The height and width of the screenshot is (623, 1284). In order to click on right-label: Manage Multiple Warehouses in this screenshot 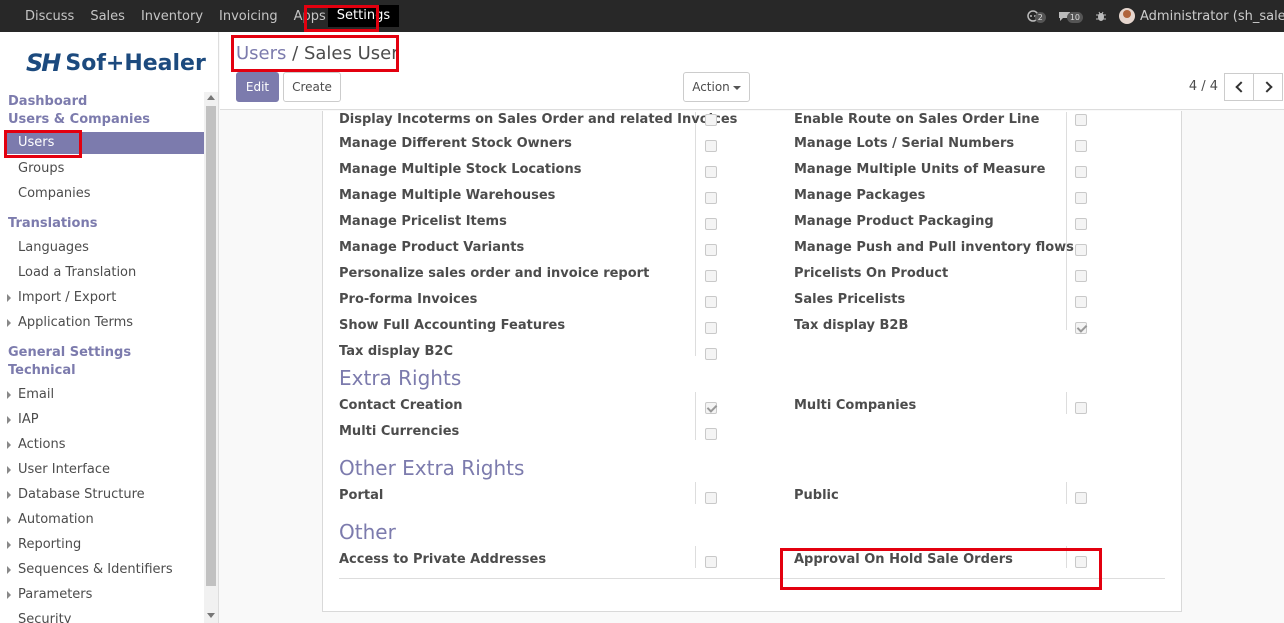, I will do `click(447, 195)`.